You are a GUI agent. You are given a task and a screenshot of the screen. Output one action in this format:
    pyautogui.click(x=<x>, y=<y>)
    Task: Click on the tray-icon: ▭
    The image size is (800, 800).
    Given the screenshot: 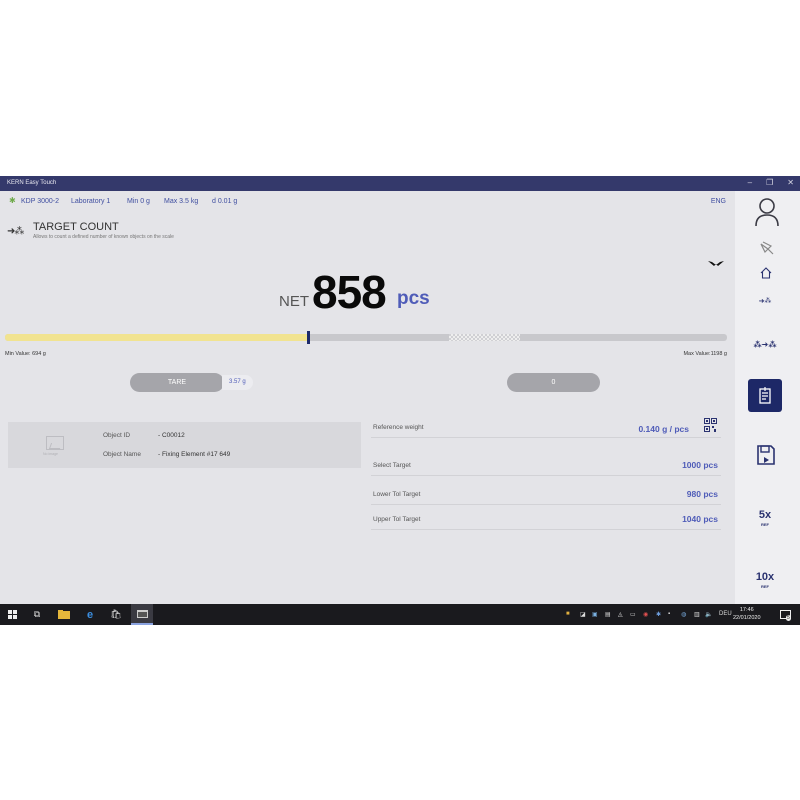 What is the action you would take?
    pyautogui.click(x=633, y=614)
    